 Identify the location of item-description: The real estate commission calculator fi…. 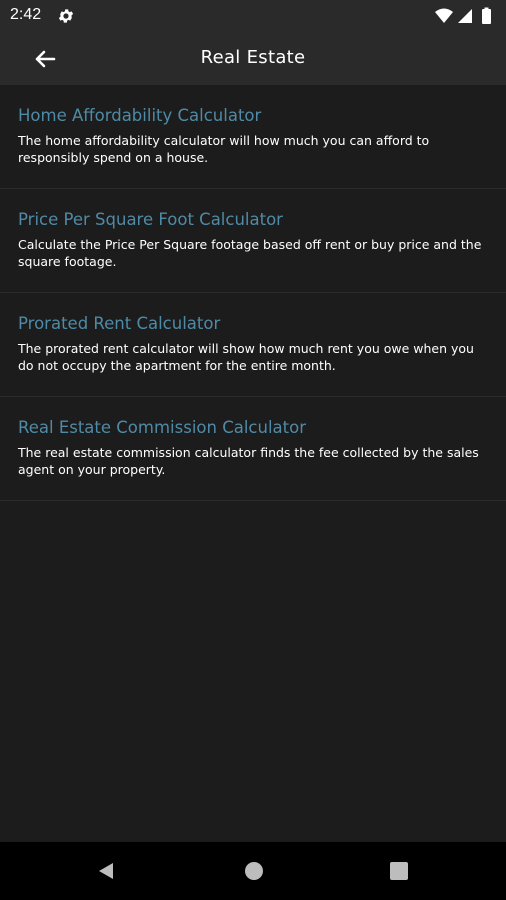
(248, 461).